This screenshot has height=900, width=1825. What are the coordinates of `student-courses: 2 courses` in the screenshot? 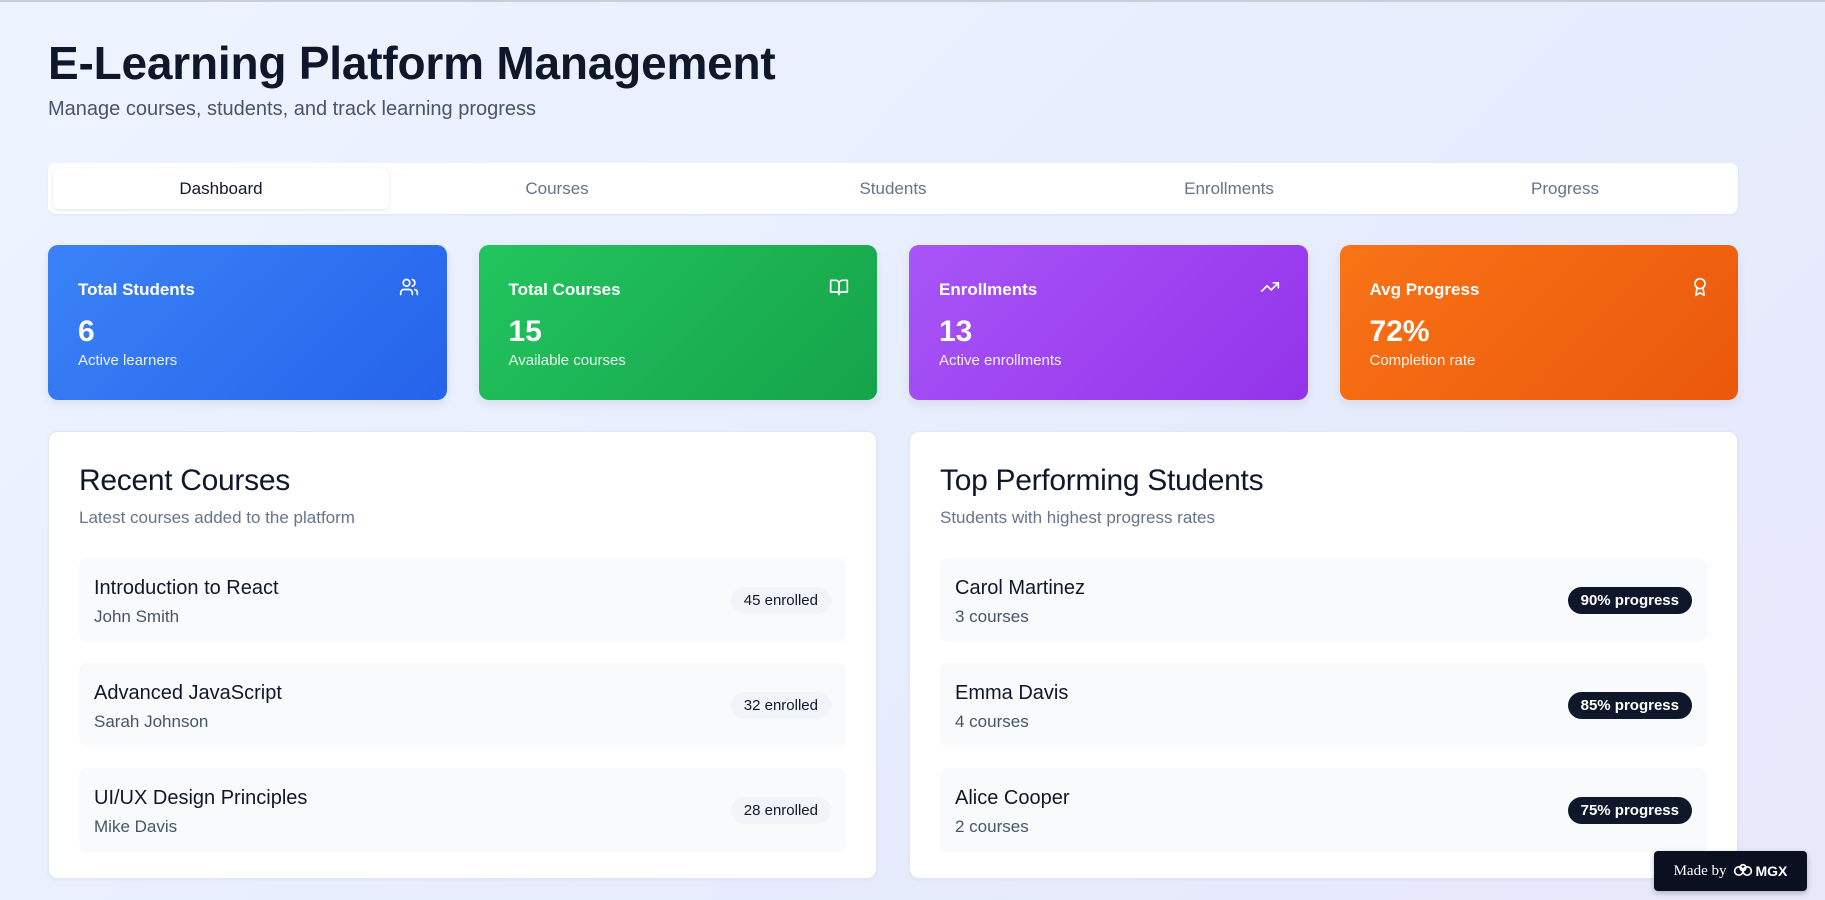 It's located at (992, 826).